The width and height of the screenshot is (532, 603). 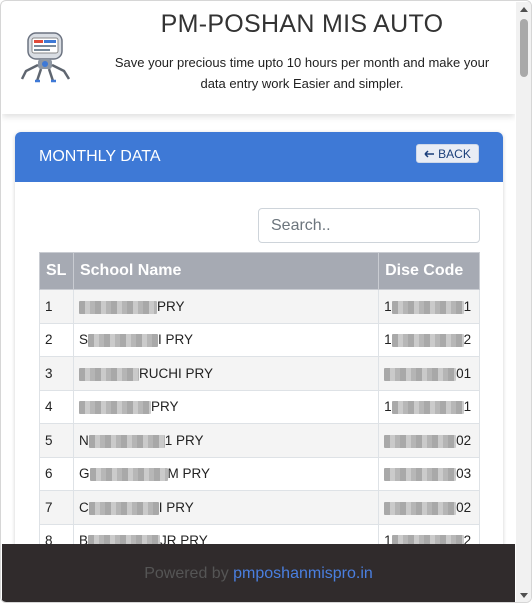 I want to click on table-header-row: SL School Name Dise Code, so click(x=259, y=271).